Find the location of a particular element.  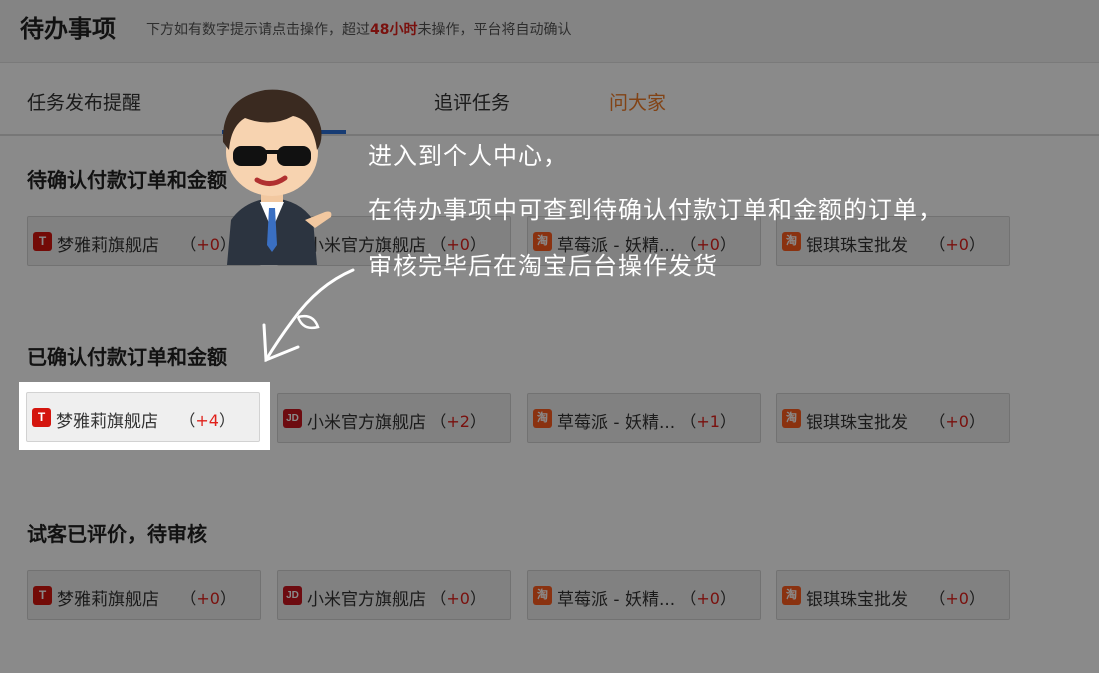

mascot-illustration is located at coordinates (277, 177).